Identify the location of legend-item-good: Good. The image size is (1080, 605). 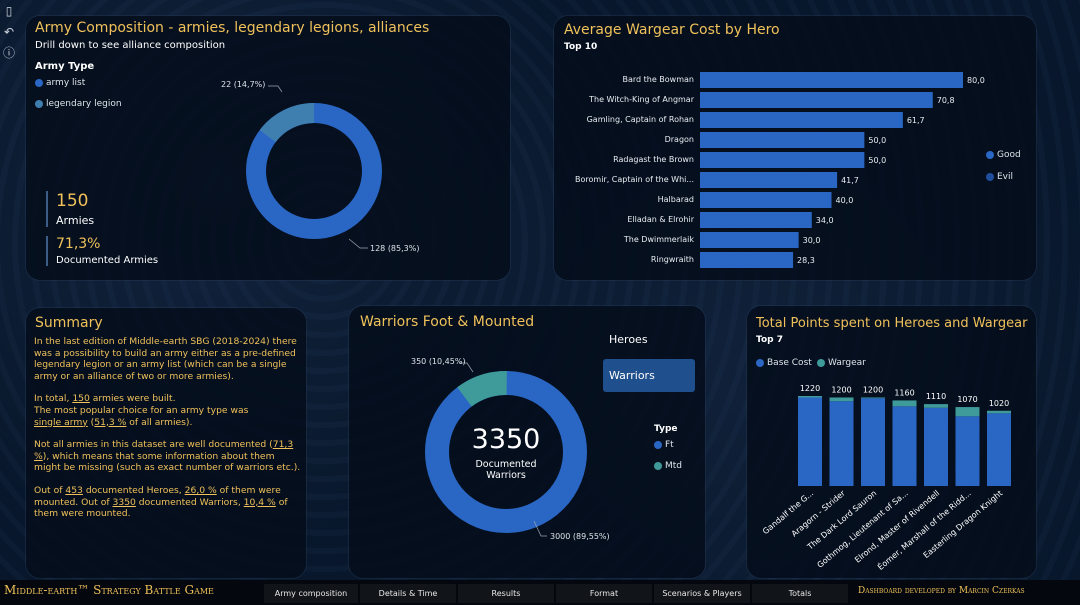
(1003, 155).